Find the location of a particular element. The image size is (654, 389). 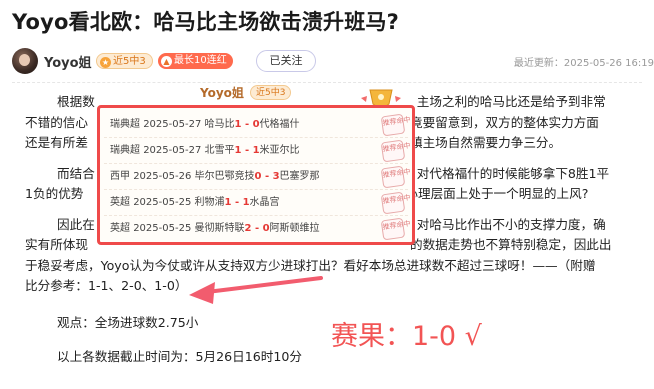

match-row: 瑞典超 2025-05-27 北雪平1 - 1米亚尔比 推荐命中 is located at coordinates (257, 151).